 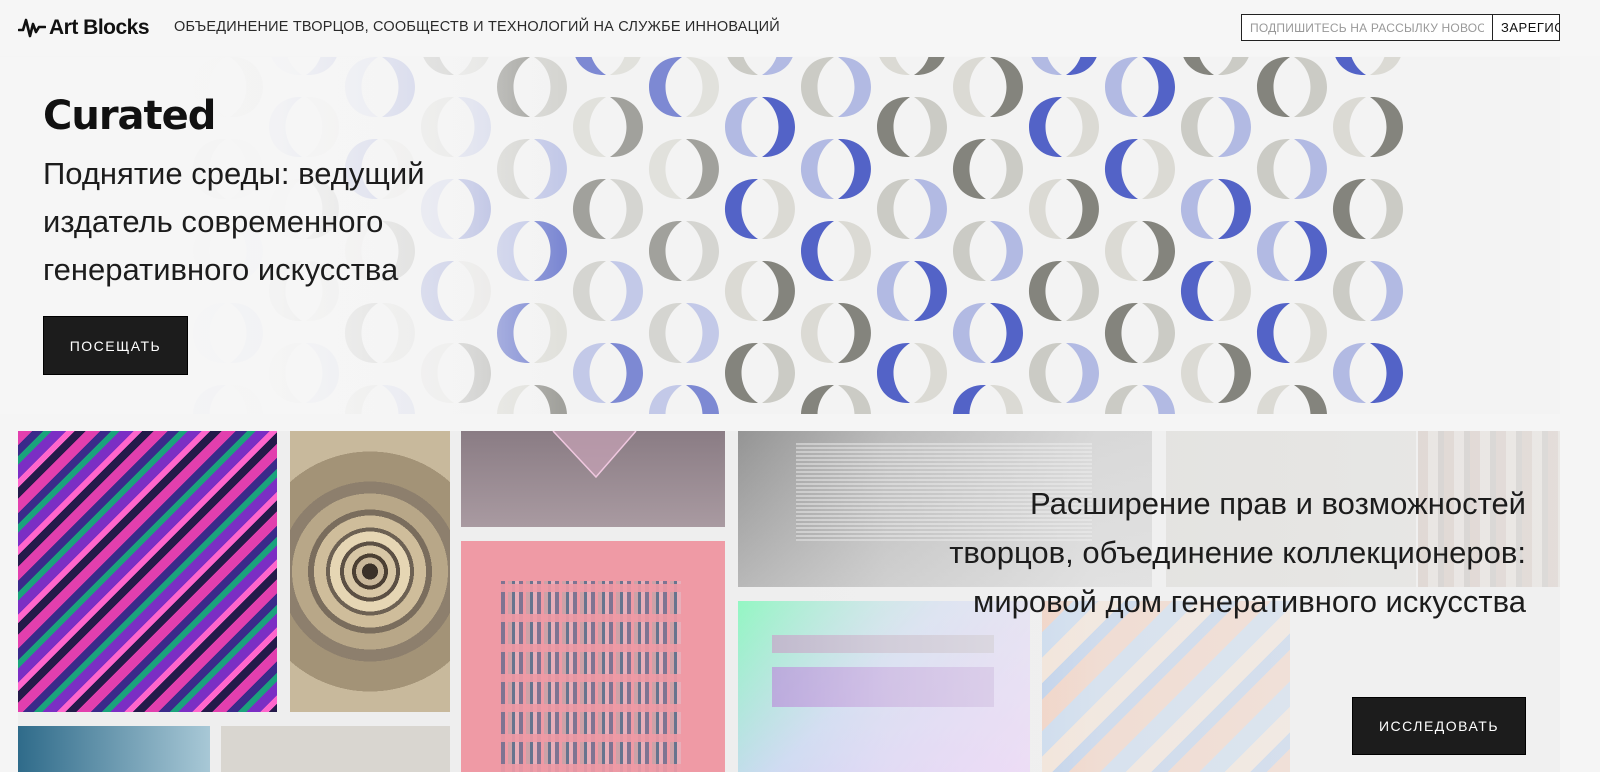 What do you see at coordinates (99, 27) in the screenshot?
I see `logo-text: Art Blocks` at bounding box center [99, 27].